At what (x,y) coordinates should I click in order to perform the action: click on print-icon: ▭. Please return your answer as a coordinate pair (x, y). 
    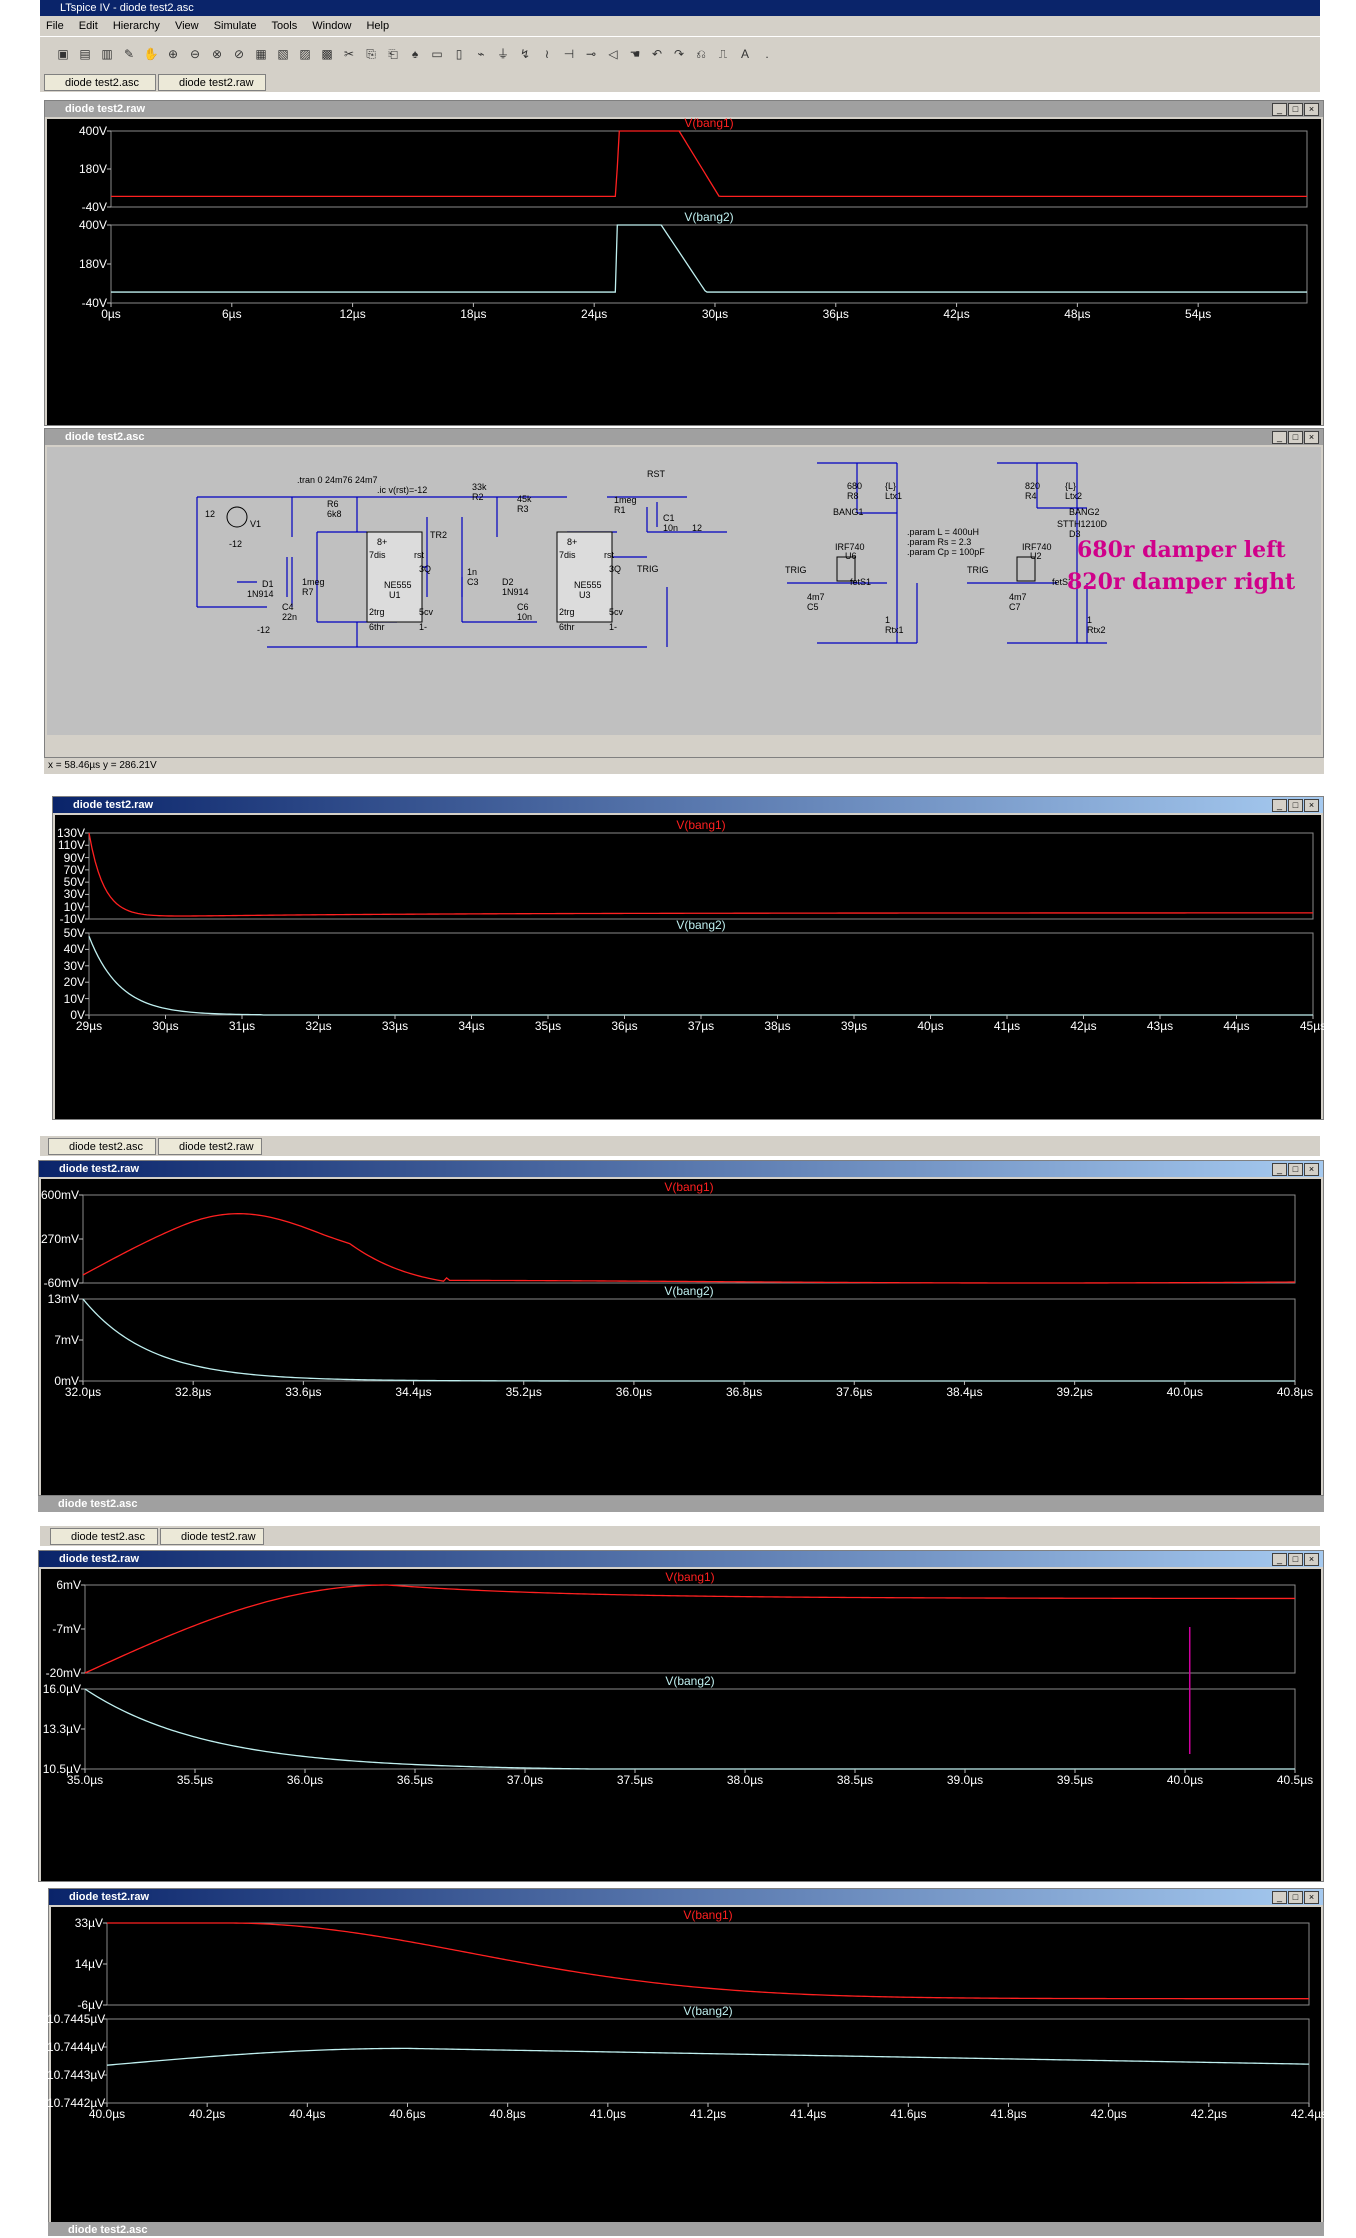
    Looking at the image, I should click on (437, 54).